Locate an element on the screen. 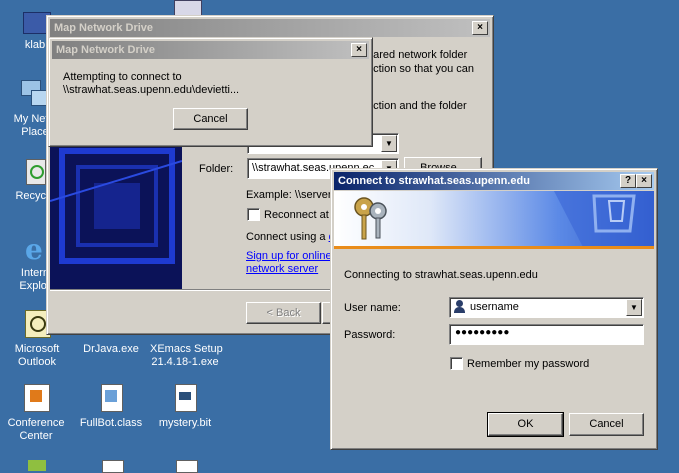  password-label: Password: is located at coordinates (370, 335).